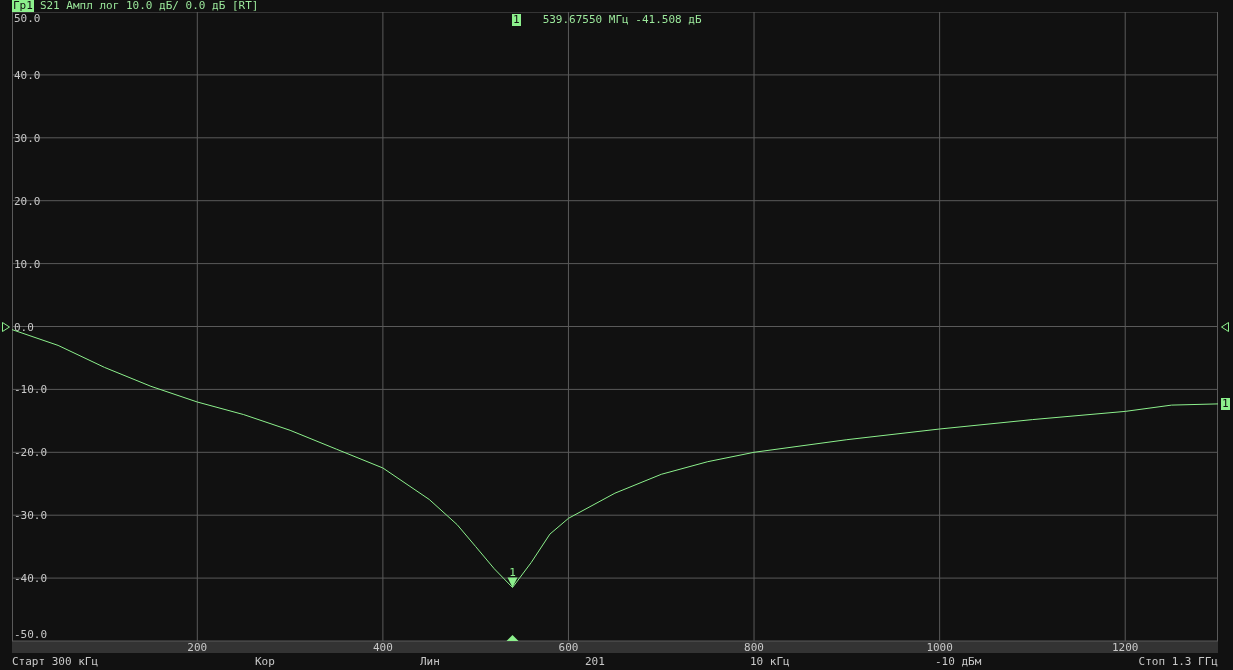  What do you see at coordinates (27, 75) in the screenshot?
I see `y-tick-label: 40.0` at bounding box center [27, 75].